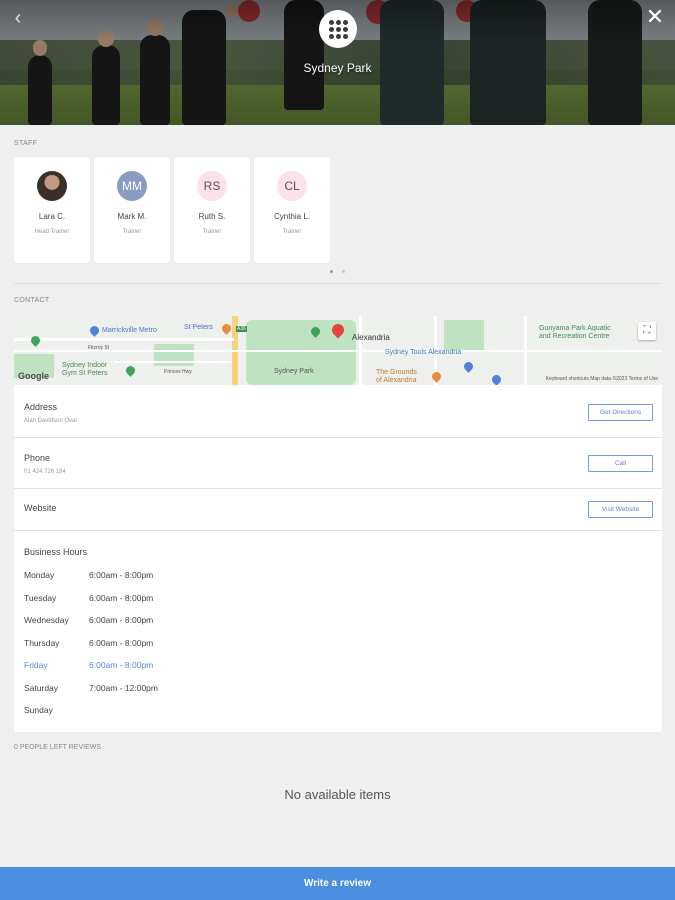 Image resolution: width=675 pixels, height=900 pixels. Describe the element at coordinates (647, 331) in the screenshot. I see `fullscreen-icon: ⛶` at that location.